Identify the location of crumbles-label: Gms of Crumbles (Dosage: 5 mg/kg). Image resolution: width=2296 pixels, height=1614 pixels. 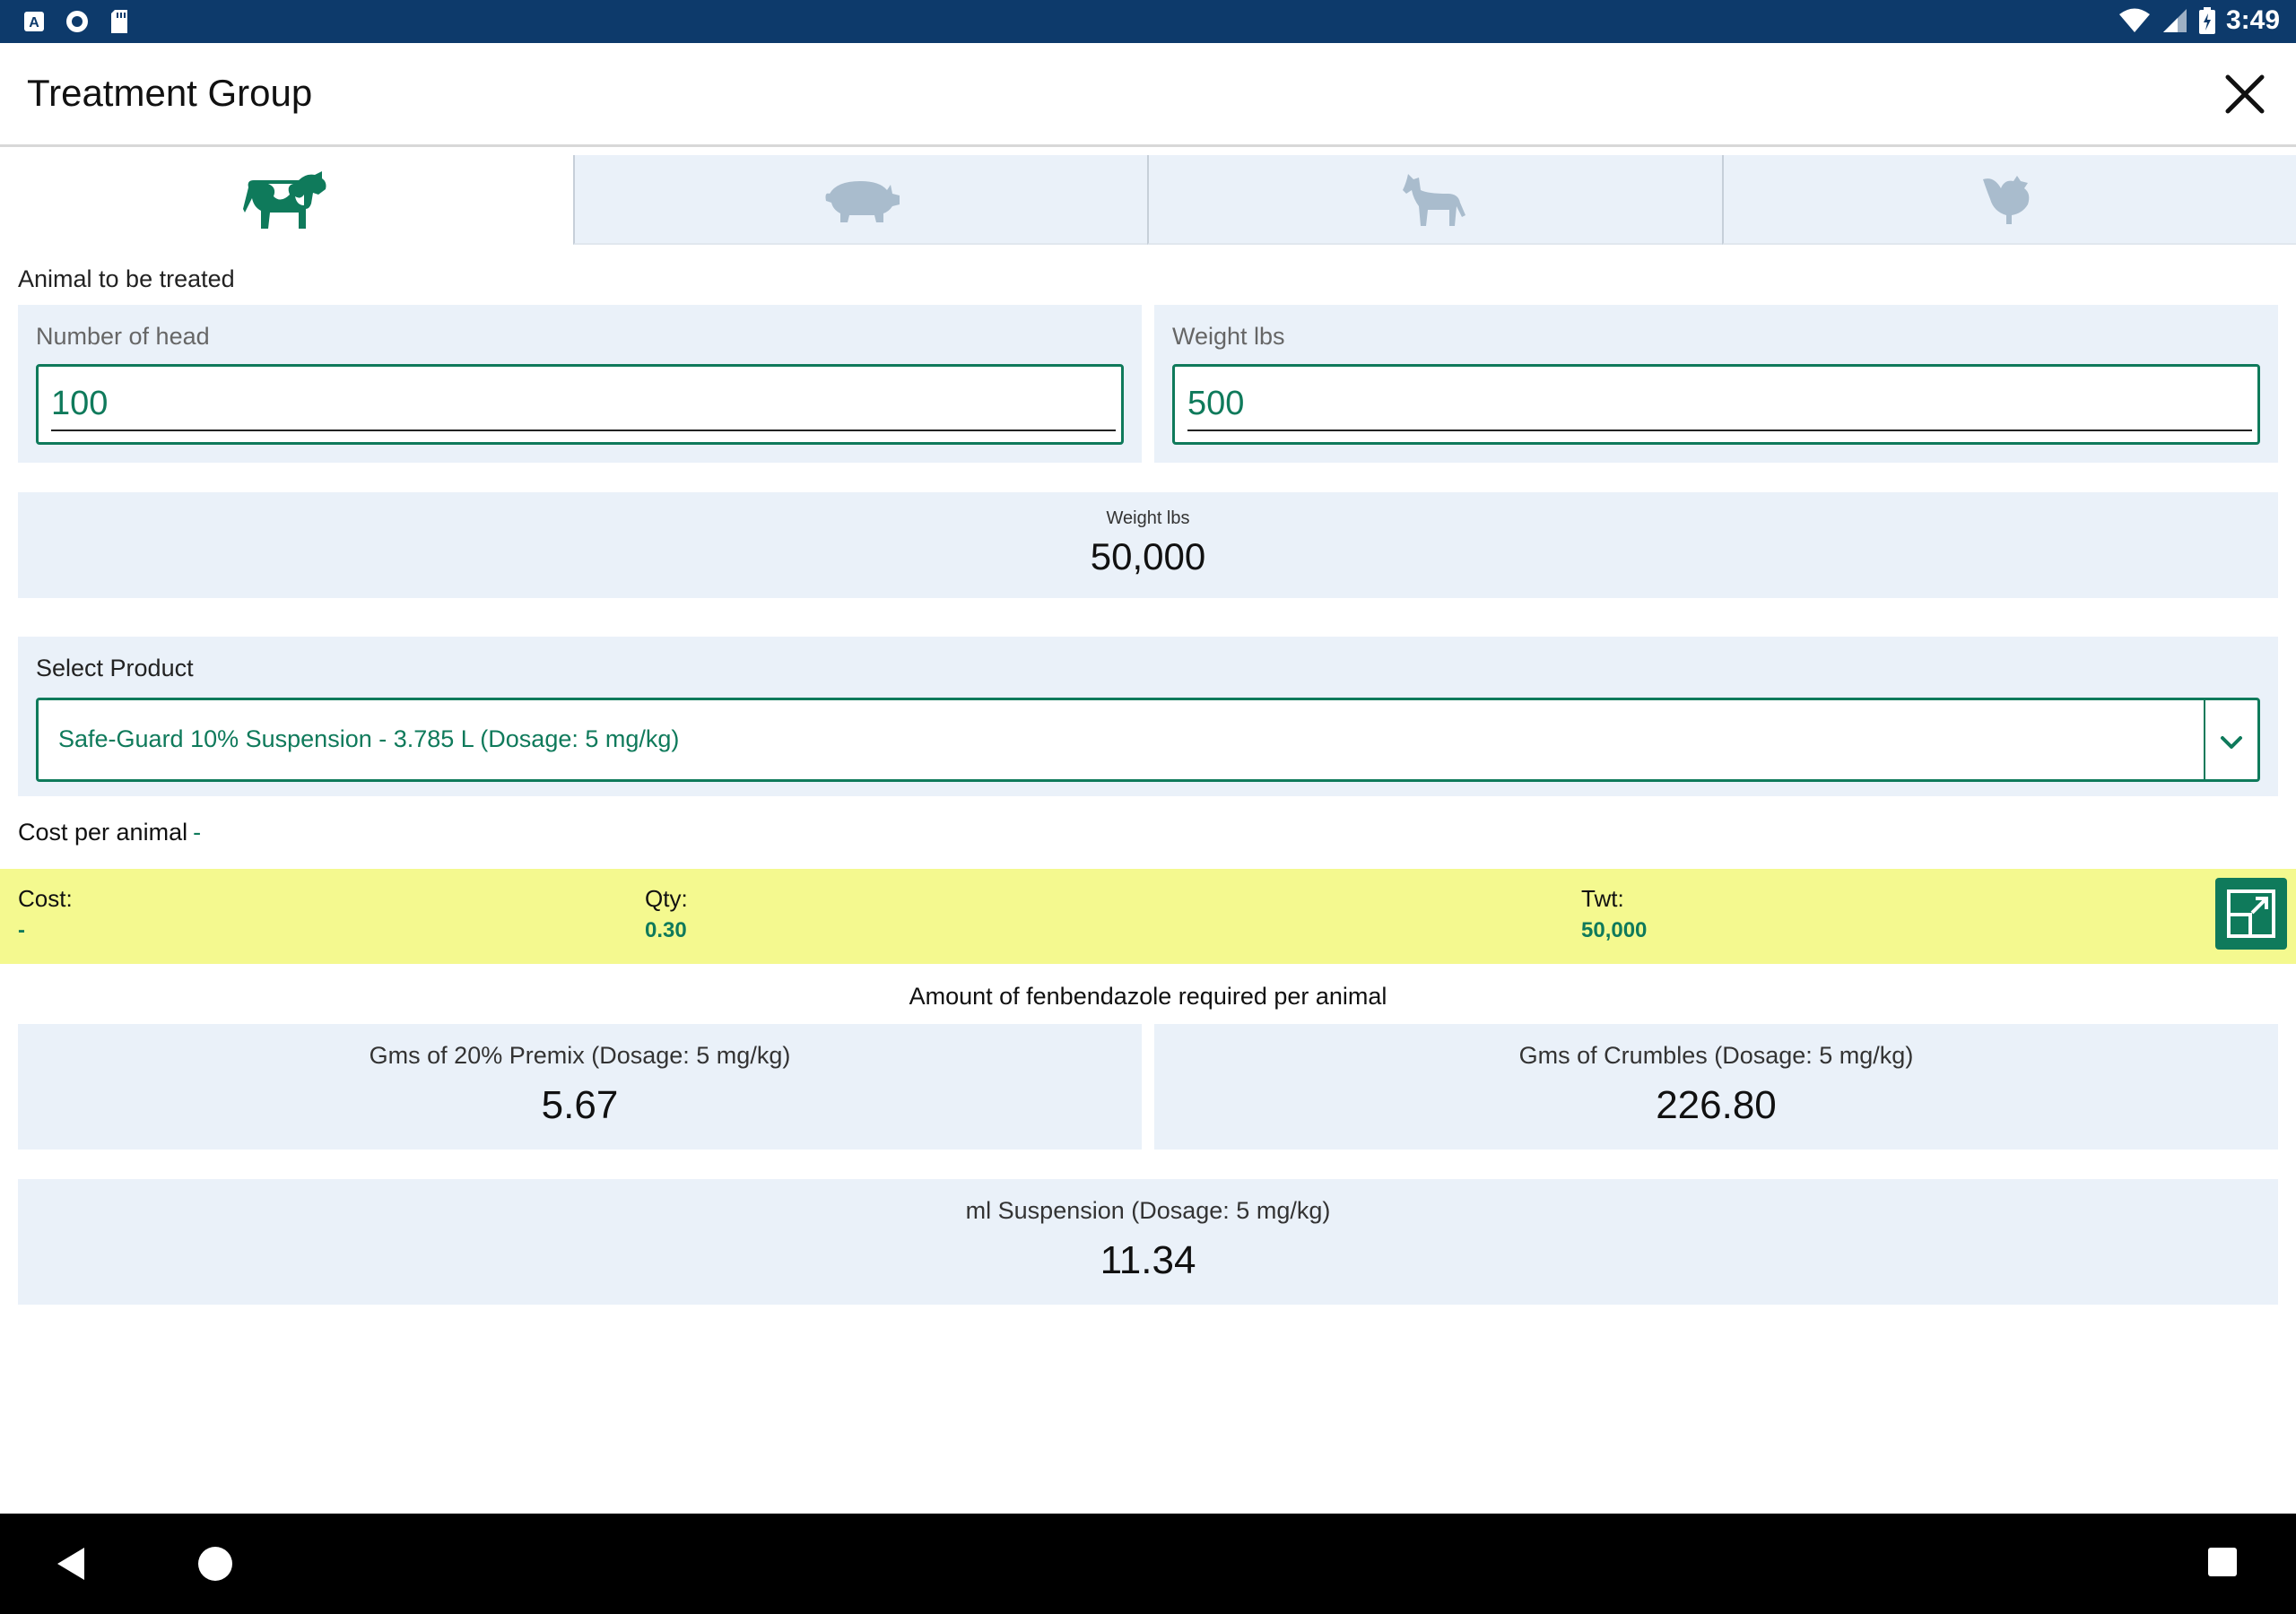
(1716, 1055).